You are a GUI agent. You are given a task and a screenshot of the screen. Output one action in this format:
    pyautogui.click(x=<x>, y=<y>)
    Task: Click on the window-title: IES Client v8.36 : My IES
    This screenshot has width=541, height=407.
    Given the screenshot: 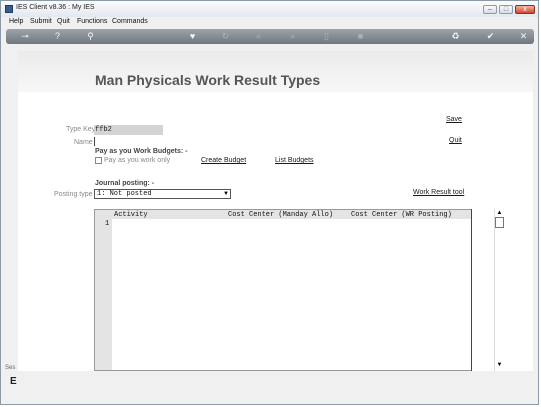 What is the action you would take?
    pyautogui.click(x=55, y=7)
    